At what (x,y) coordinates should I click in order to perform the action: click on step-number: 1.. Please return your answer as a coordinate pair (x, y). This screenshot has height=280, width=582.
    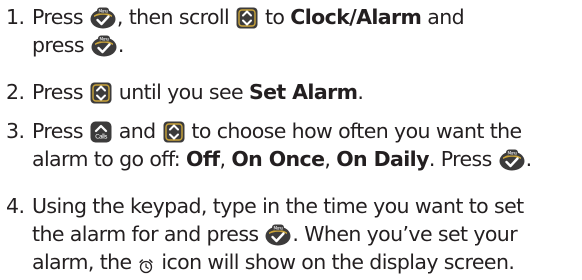
    Looking at the image, I should click on (15, 17).